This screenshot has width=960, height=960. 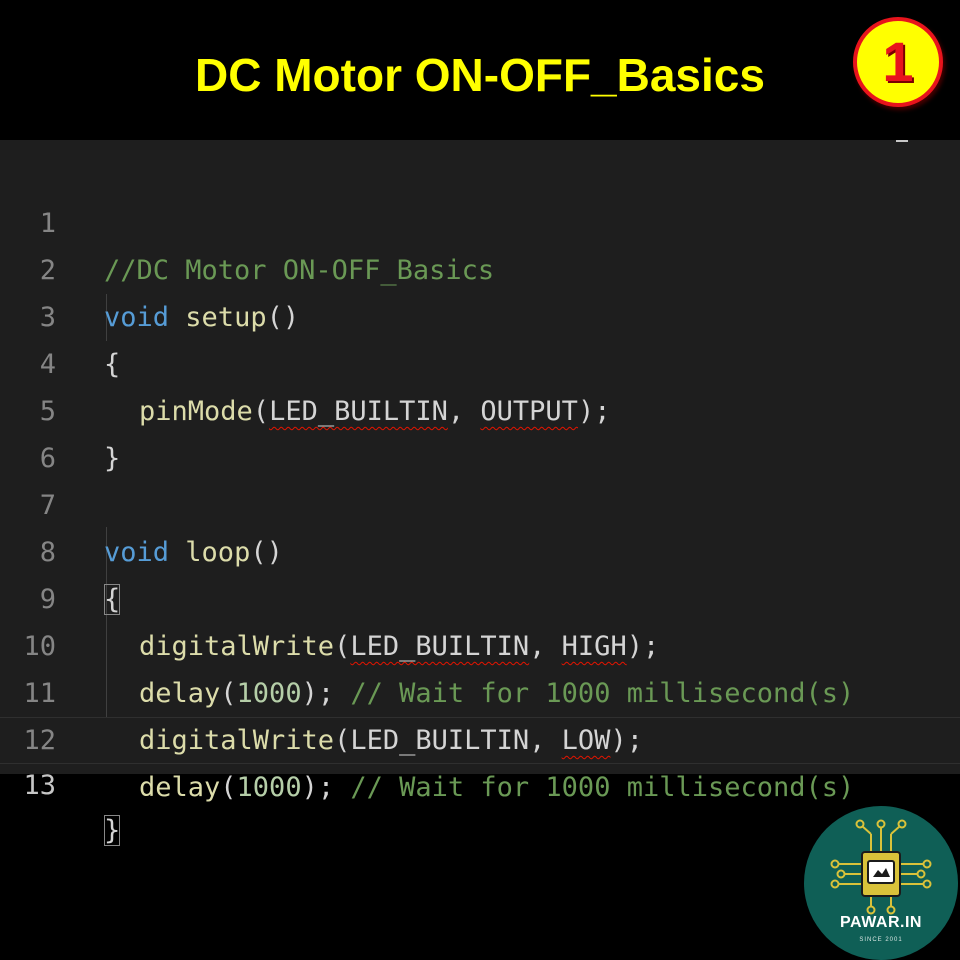 What do you see at coordinates (480, 548) in the screenshot?
I see `code-line-8: 8 {` at bounding box center [480, 548].